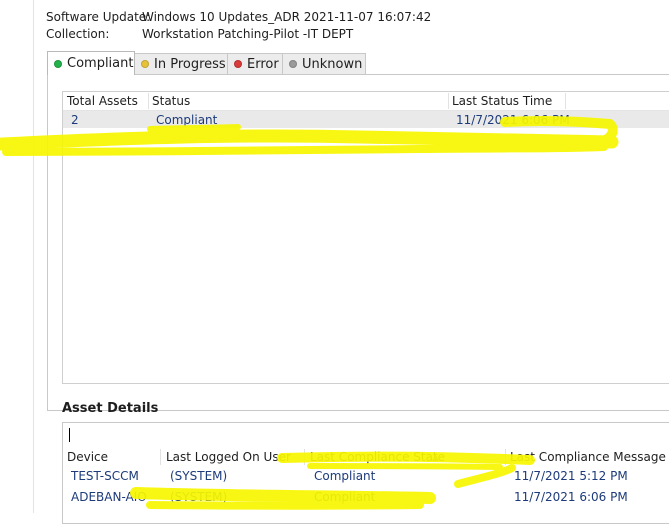 Image resolution: width=669 pixels, height=524 pixels. Describe the element at coordinates (109, 497) in the screenshot. I see `device-cell: ADEBAN-AIO` at that location.